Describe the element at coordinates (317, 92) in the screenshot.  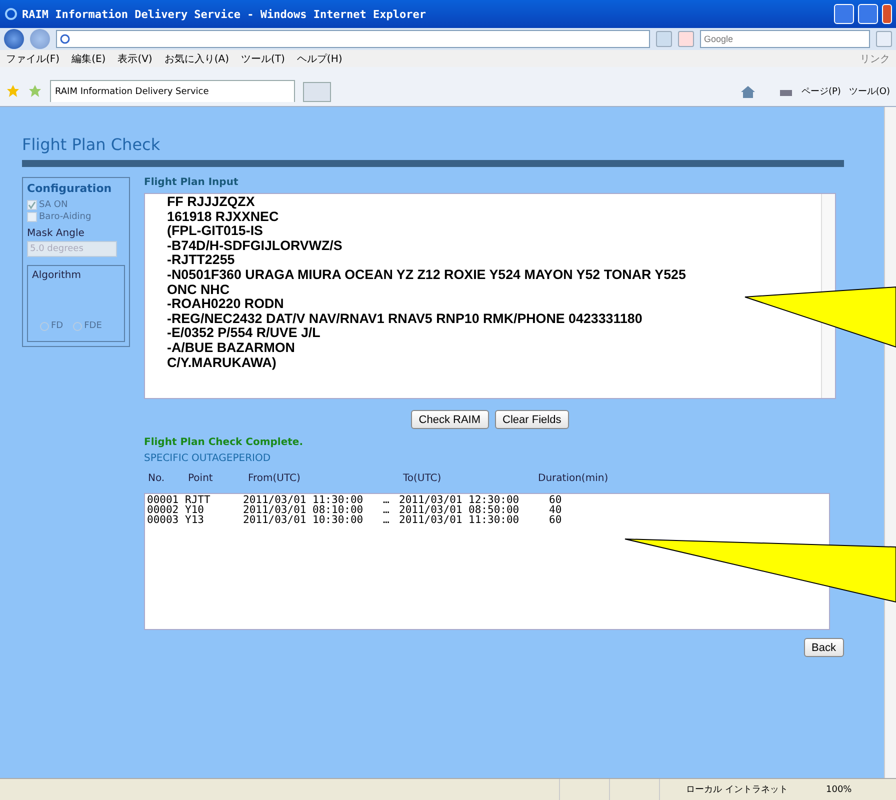
I see `new-tab-button` at that location.